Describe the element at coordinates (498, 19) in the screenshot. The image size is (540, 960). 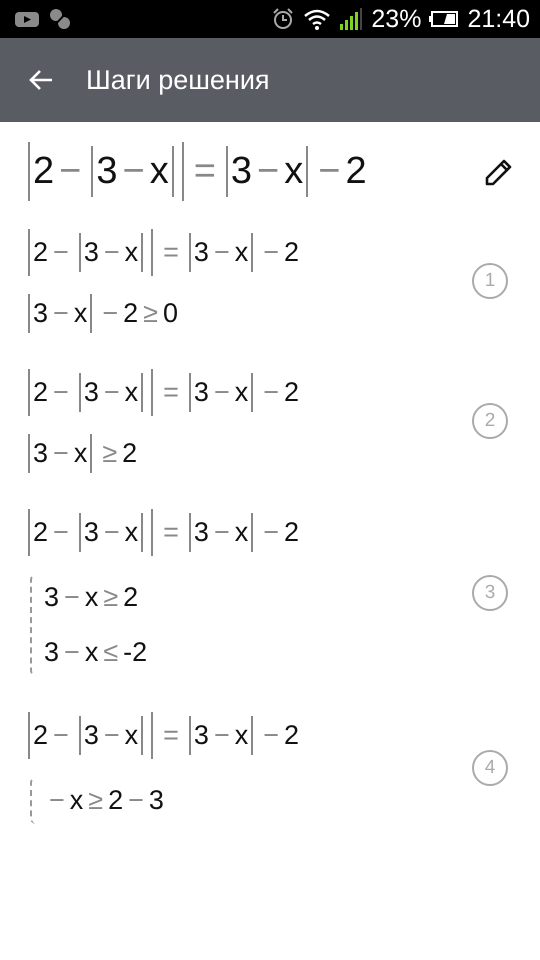
I see `clock: 21:40` at that location.